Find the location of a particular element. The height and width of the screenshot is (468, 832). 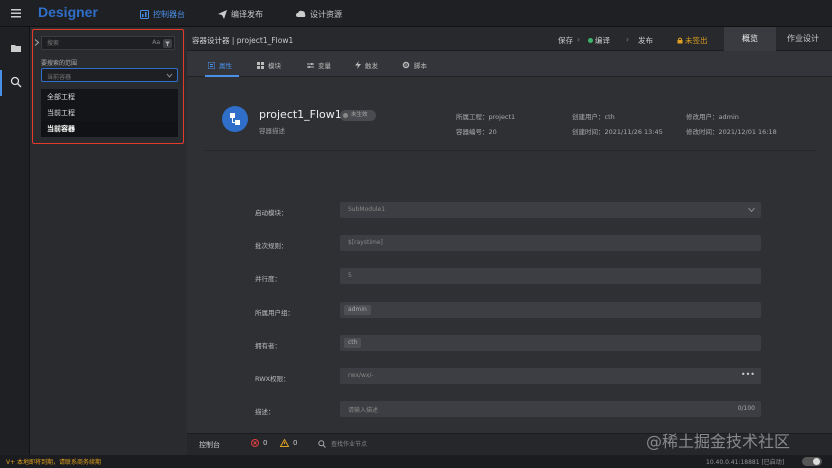

checkout-label: 未签出 is located at coordinates (696, 40).